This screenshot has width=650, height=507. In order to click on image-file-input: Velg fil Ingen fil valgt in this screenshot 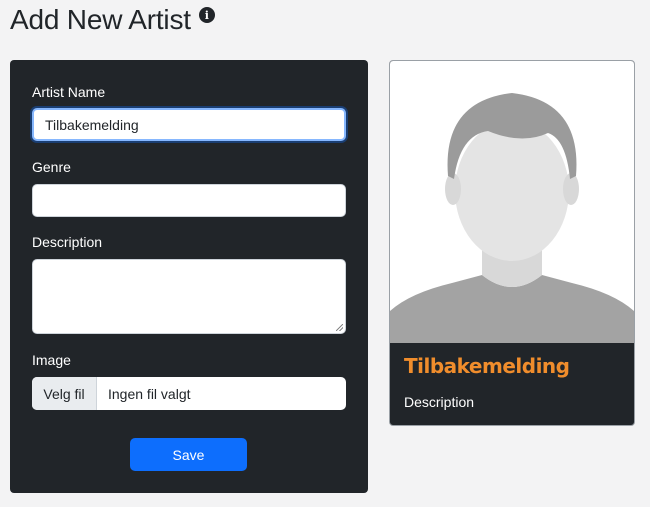, I will do `click(189, 393)`.